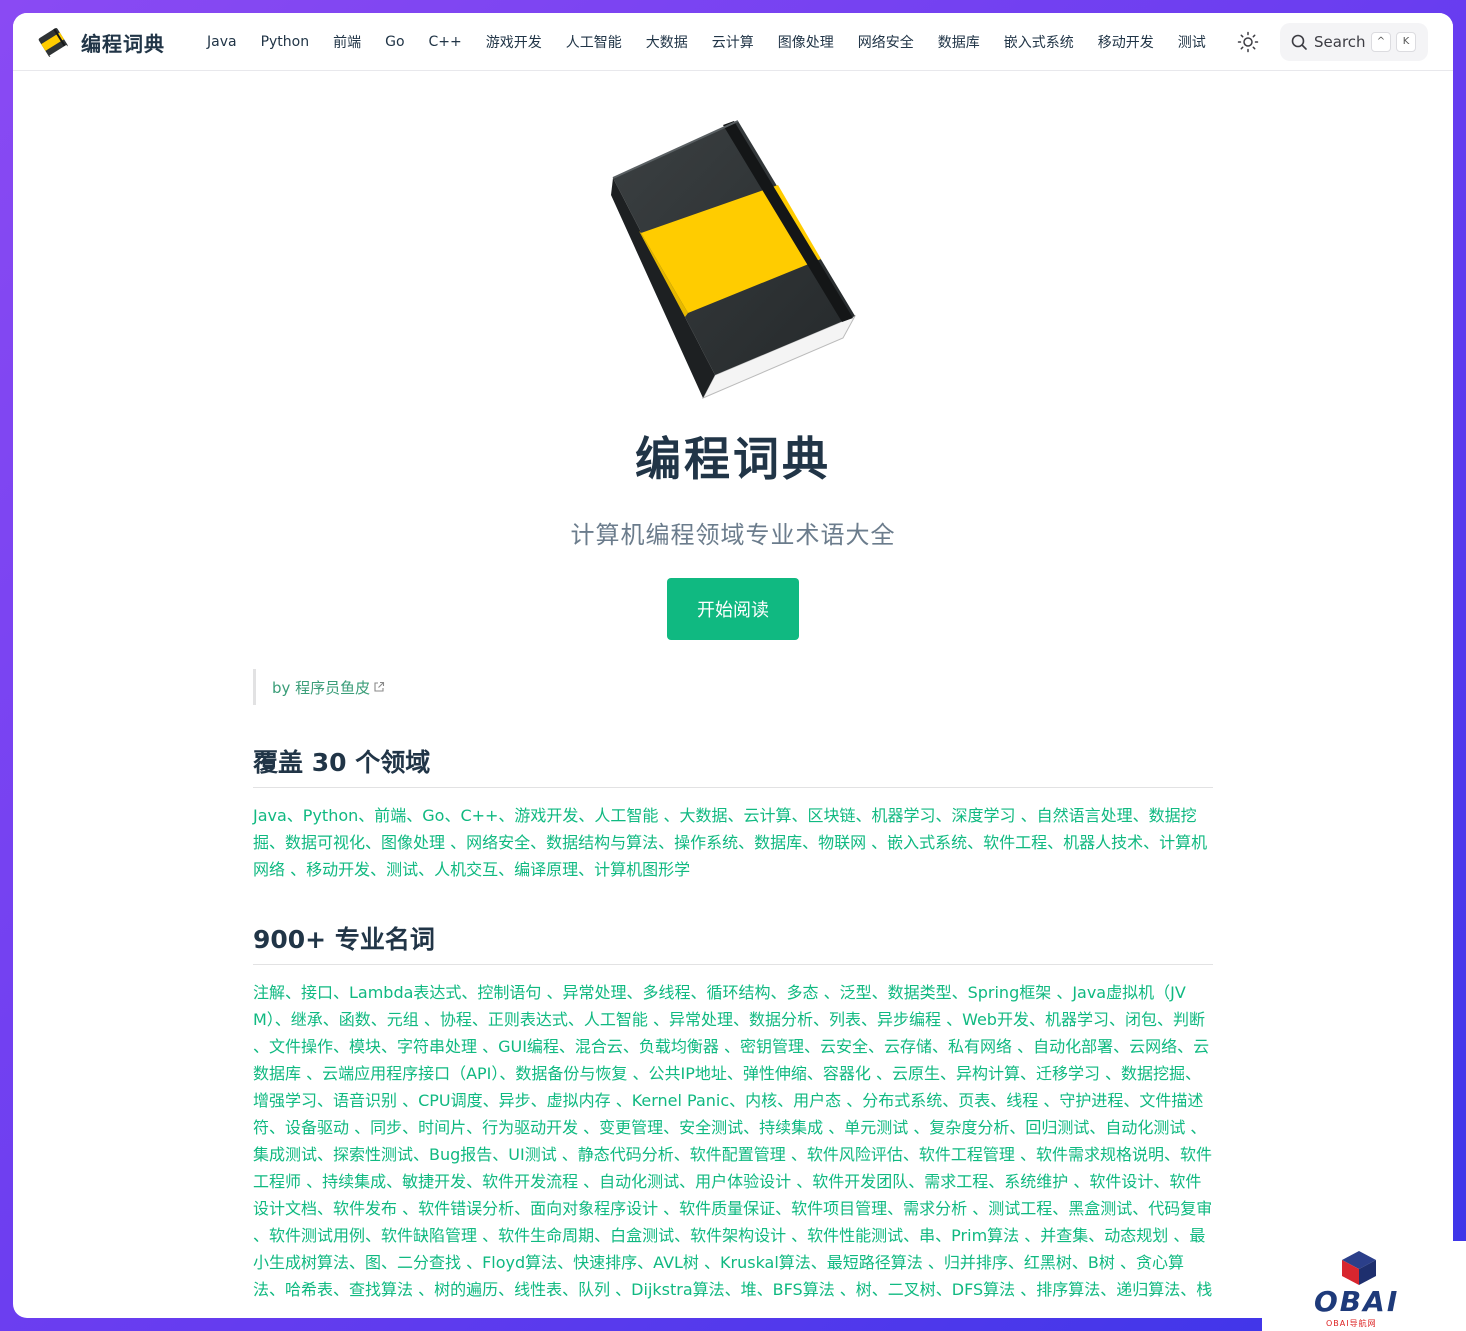 The width and height of the screenshot is (1466, 1331). Describe the element at coordinates (321, 687) in the screenshot. I see `author-text: by 程序员鱼皮` at that location.